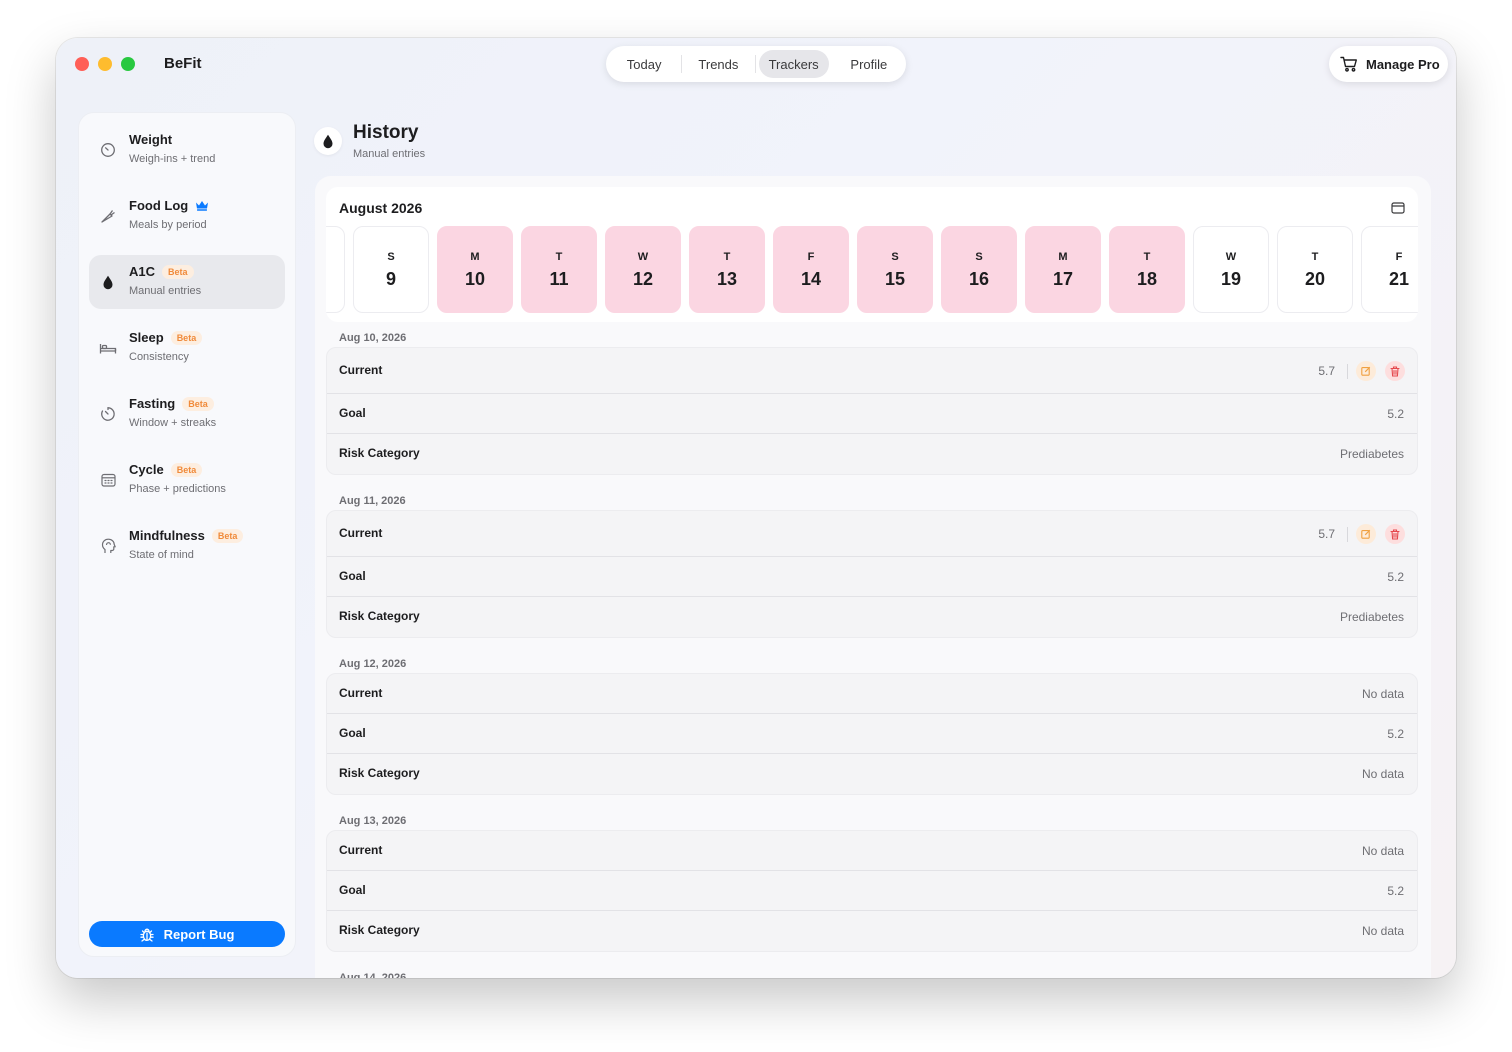 This screenshot has width=1512, height=1052. What do you see at coordinates (335, 269) in the screenshot?
I see `calendar-day: S8` at bounding box center [335, 269].